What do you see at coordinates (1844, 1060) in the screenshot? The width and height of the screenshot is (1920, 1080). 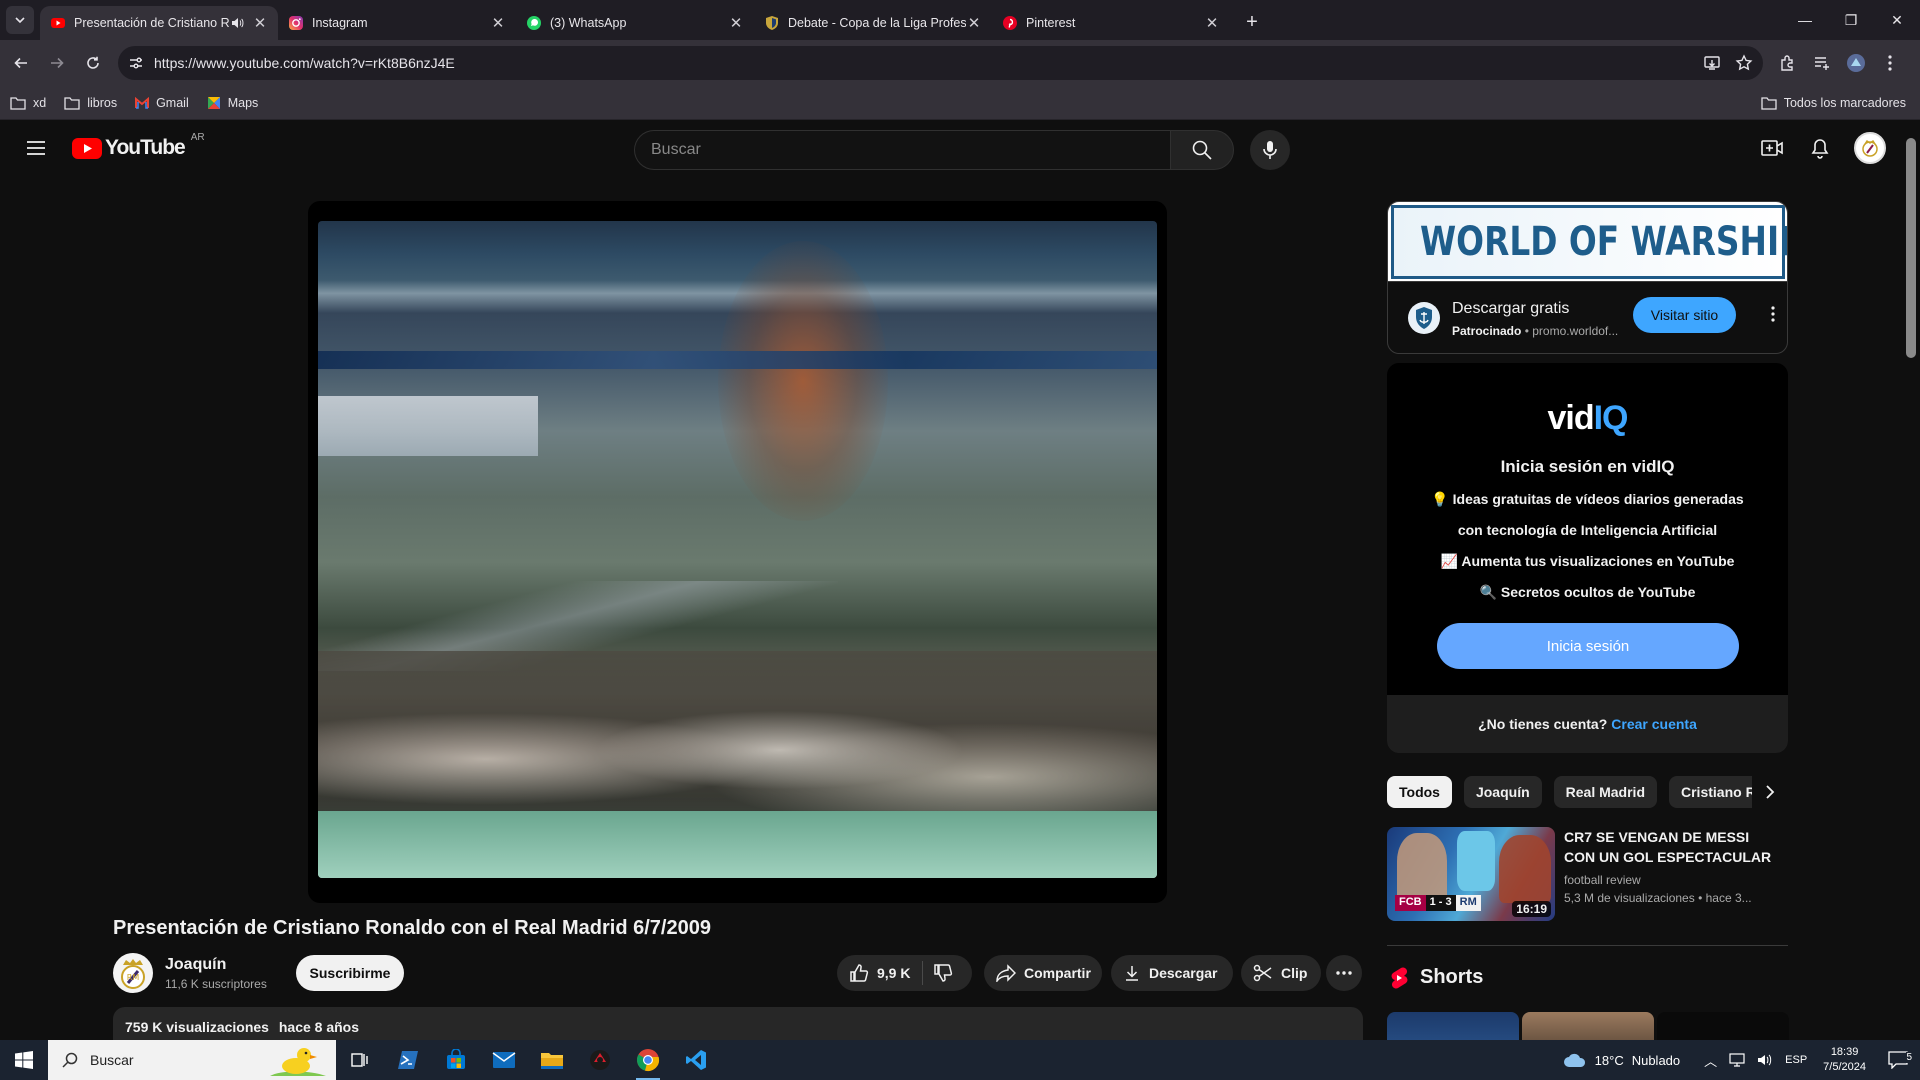 I see `clock: 18:39 7/5/2024` at bounding box center [1844, 1060].